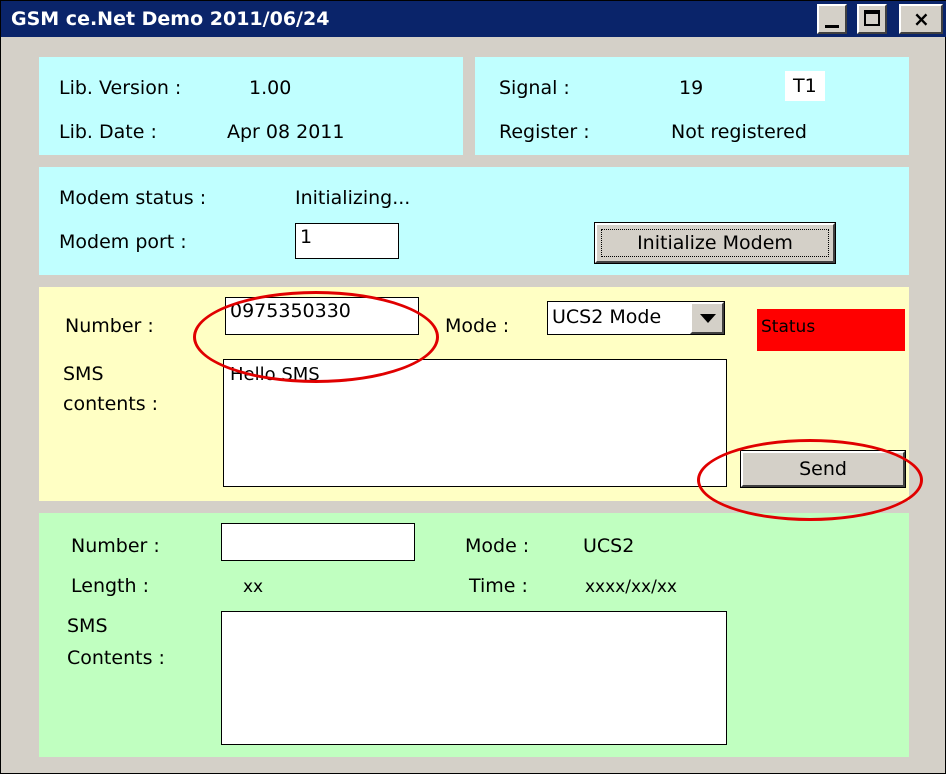  Describe the element at coordinates (832, 26) in the screenshot. I see `minimize-icon` at that location.